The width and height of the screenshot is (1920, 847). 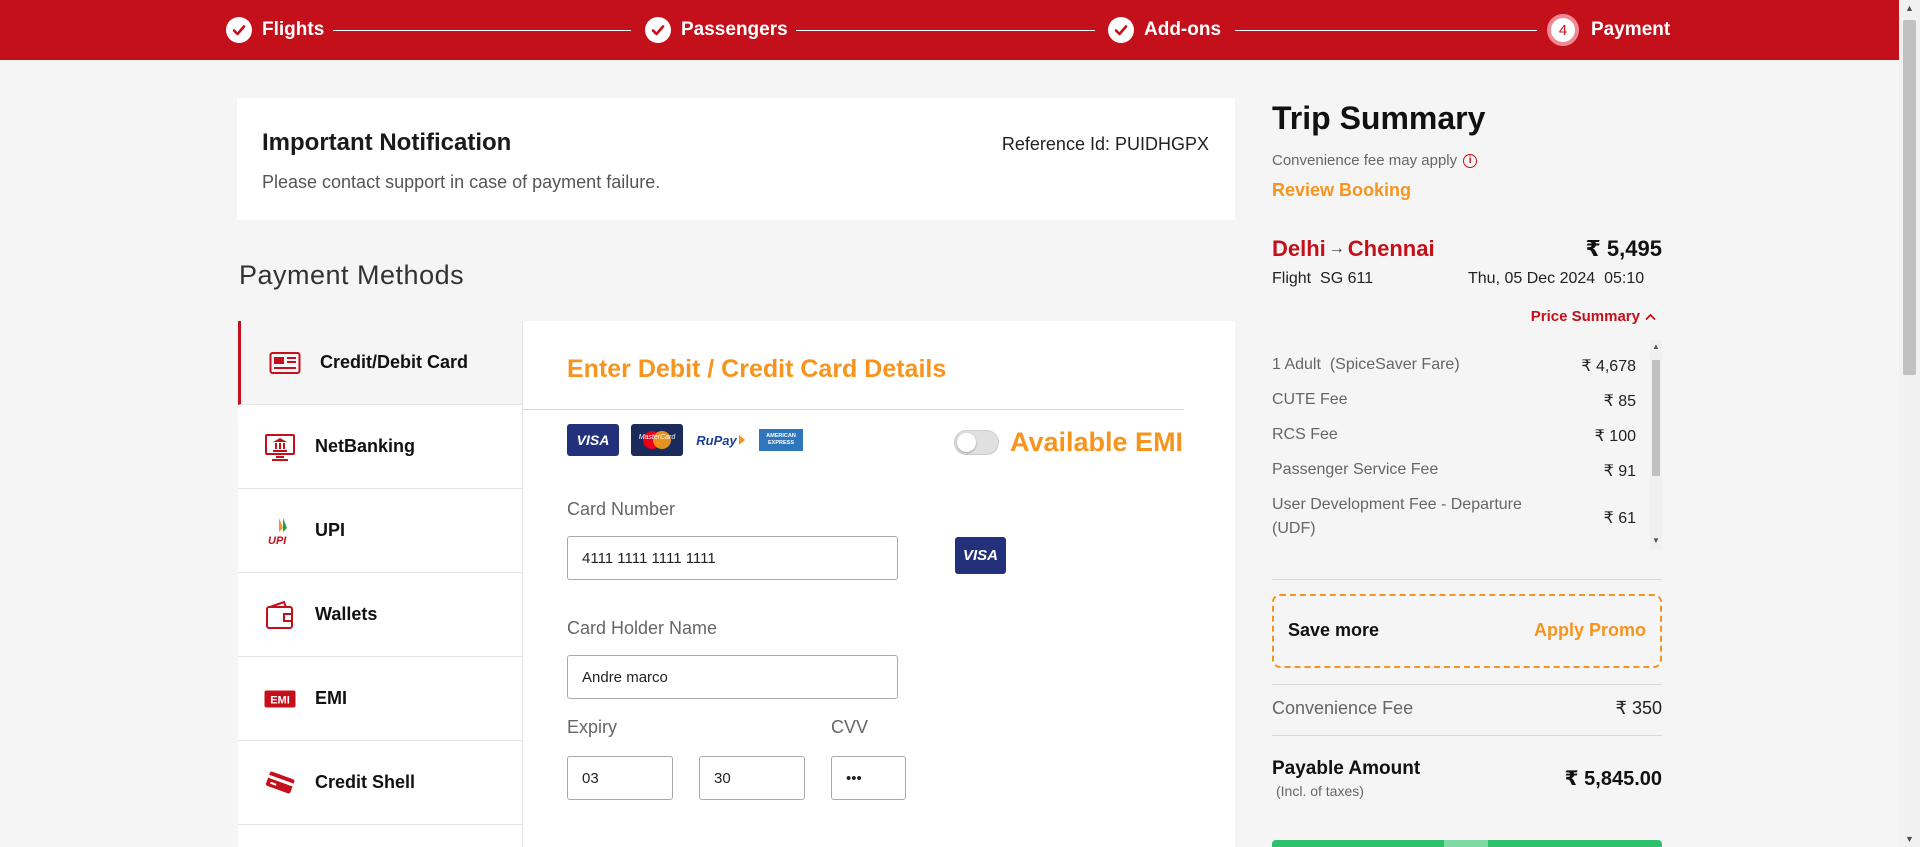 I want to click on apply-promo-button: Apply Promo, so click(x=1590, y=630).